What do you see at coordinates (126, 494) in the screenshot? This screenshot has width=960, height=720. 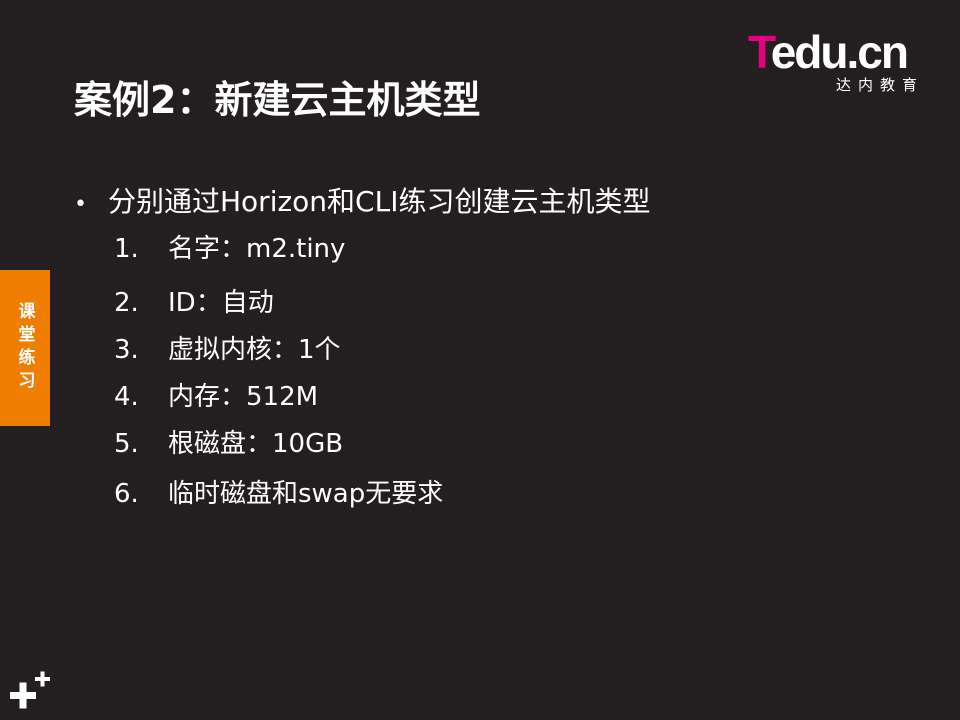 I see `list-item-number: 6.` at bounding box center [126, 494].